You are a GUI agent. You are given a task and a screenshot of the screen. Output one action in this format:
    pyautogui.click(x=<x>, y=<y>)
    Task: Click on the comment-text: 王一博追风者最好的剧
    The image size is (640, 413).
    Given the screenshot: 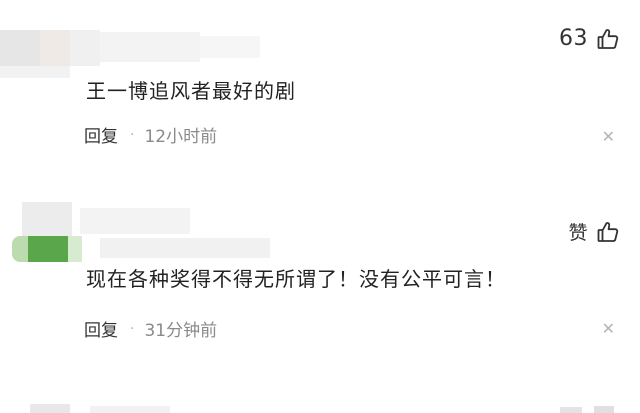 What is the action you would take?
    pyautogui.click(x=191, y=91)
    